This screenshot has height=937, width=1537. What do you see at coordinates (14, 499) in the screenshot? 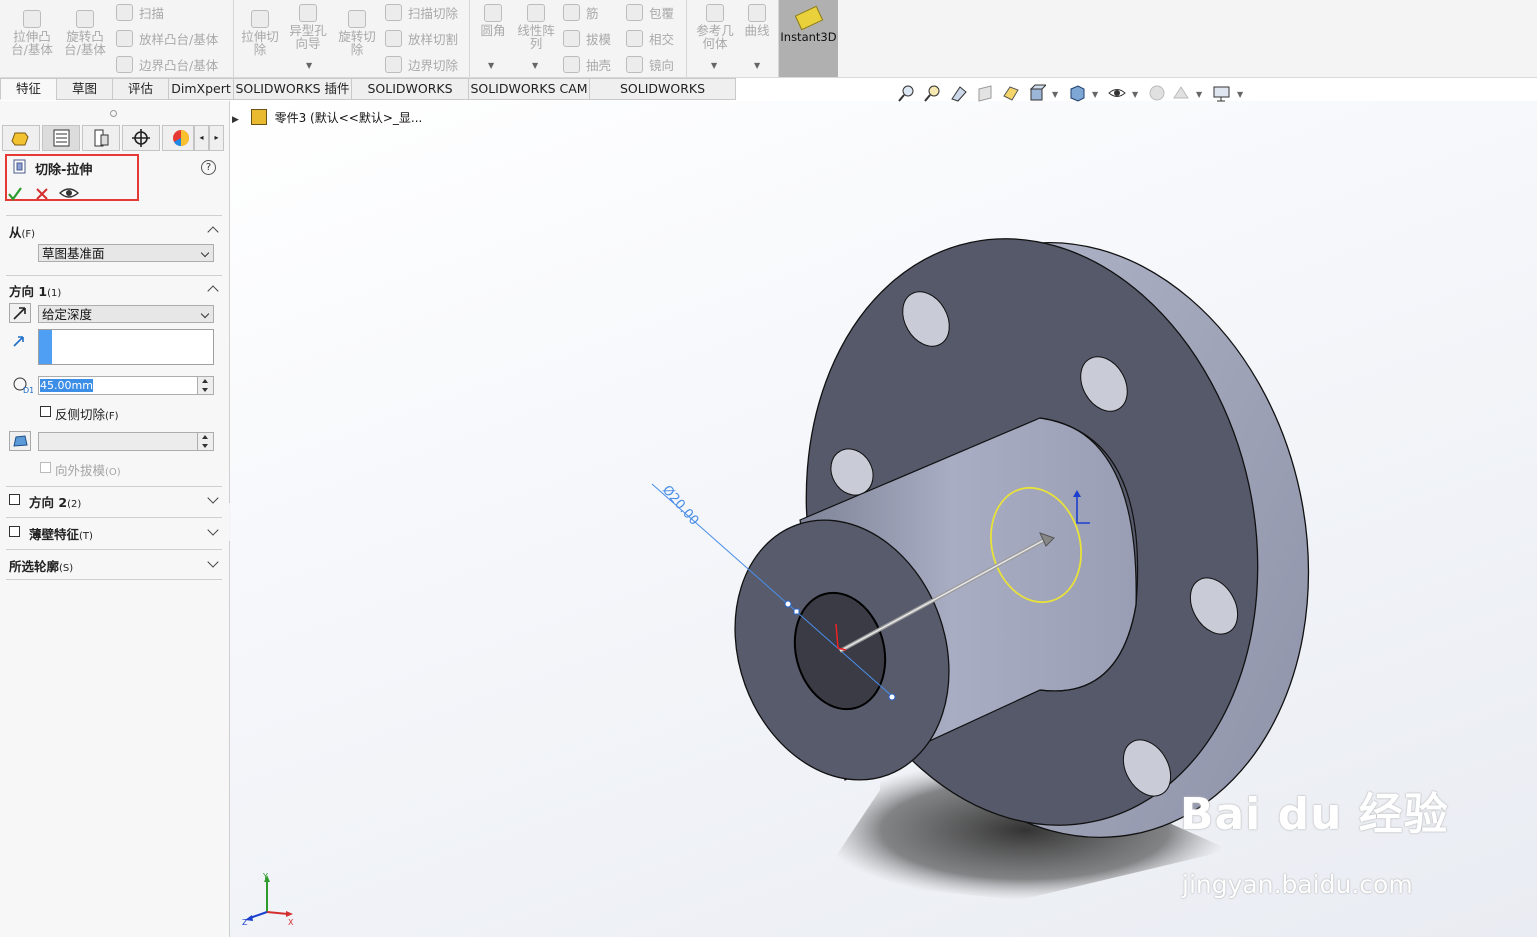
I see `direction2-checkbox` at bounding box center [14, 499].